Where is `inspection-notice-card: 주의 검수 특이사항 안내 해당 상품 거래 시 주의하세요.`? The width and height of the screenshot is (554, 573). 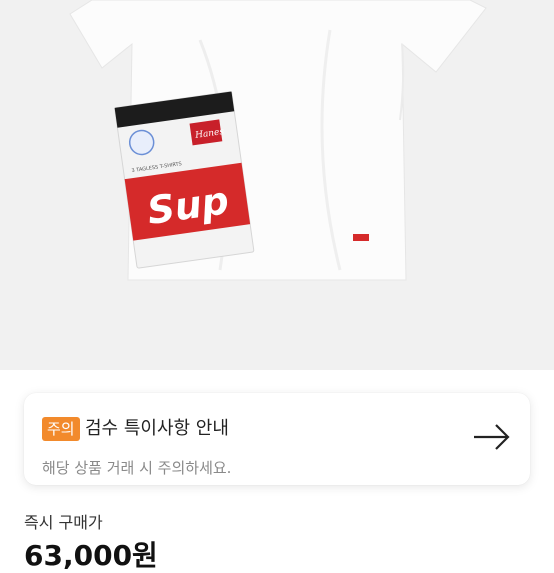
inspection-notice-card: 주의 검수 특이사항 안내 해당 상품 거래 시 주의하세요. is located at coordinates (277, 439).